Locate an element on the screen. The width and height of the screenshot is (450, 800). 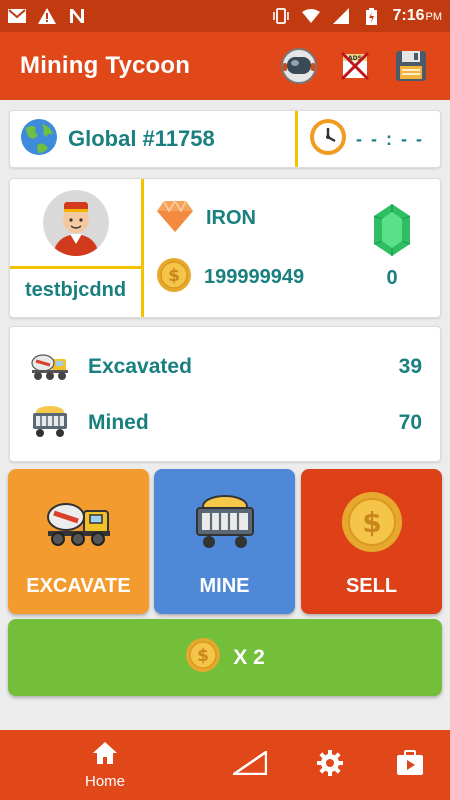
season-timer: - - is located at coordinates (376, 139).